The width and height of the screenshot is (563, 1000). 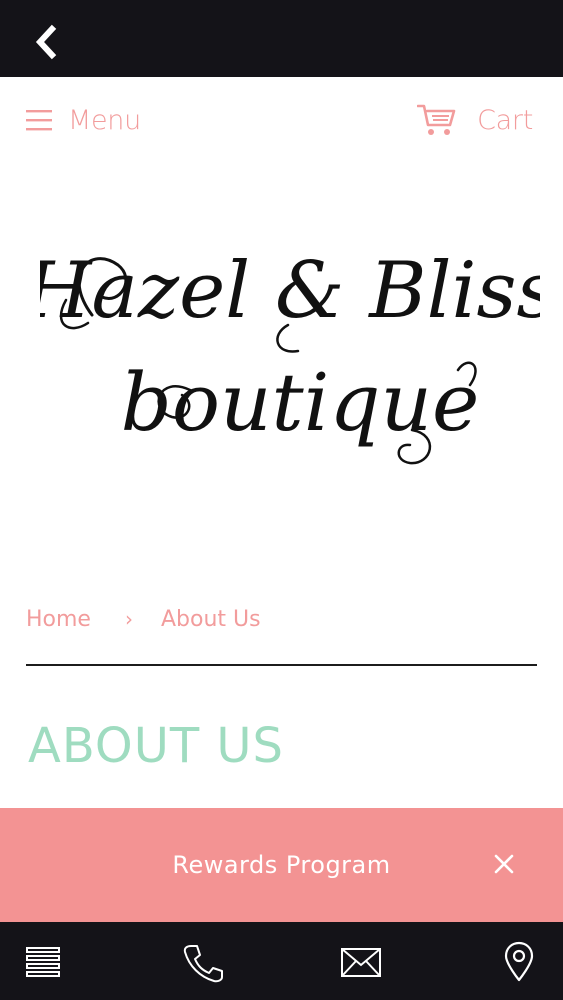 I want to click on mail-icon, so click(x=361, y=962).